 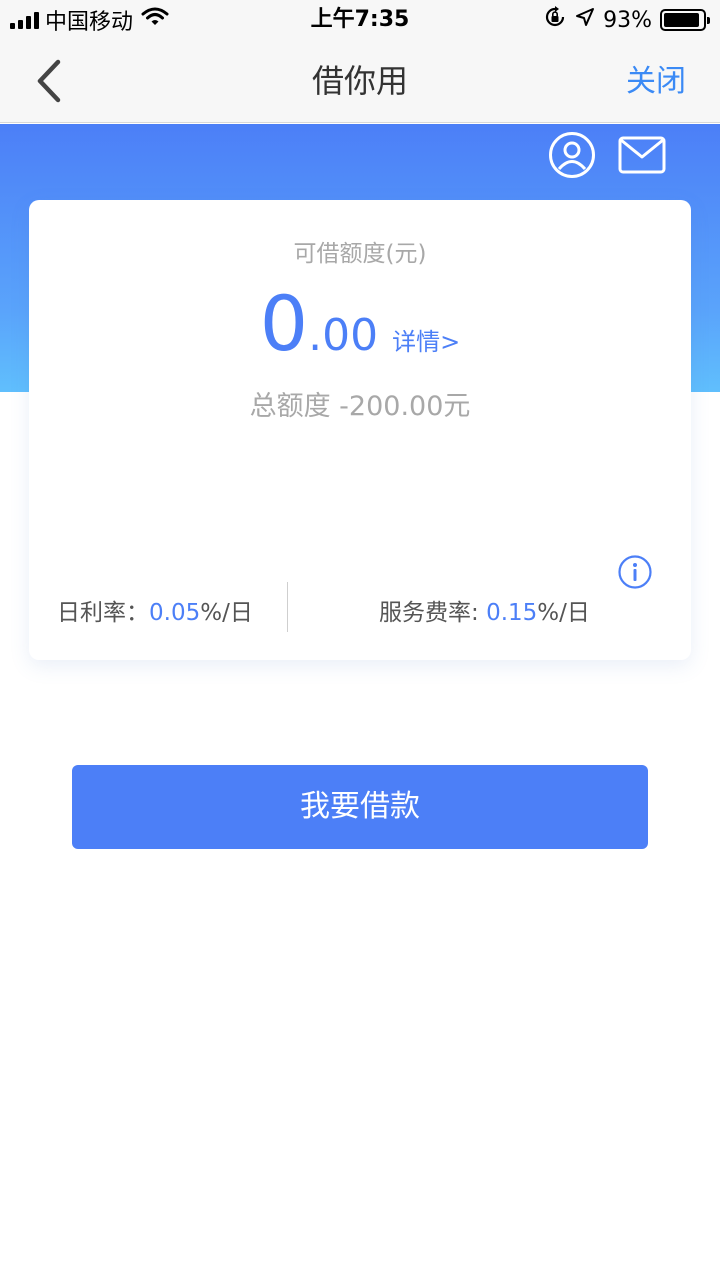 I want to click on location-icon, so click(x=585, y=20).